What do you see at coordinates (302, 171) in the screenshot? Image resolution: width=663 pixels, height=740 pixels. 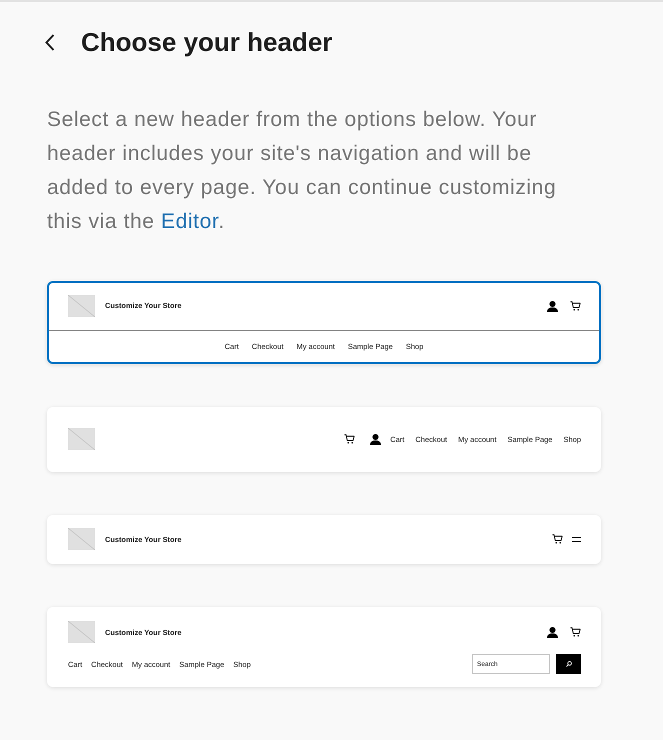 I see `description-text: Select a new header from the options below. Your header includes your site's navigation and will be added to every page. You can continue customizing this via the Editor.` at bounding box center [302, 171].